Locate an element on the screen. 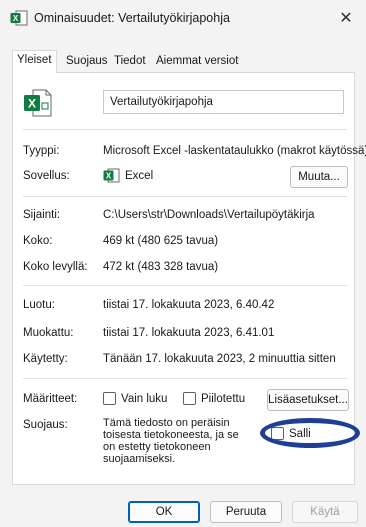 The image size is (366, 527). tab-details: Tiedot is located at coordinates (130, 62).